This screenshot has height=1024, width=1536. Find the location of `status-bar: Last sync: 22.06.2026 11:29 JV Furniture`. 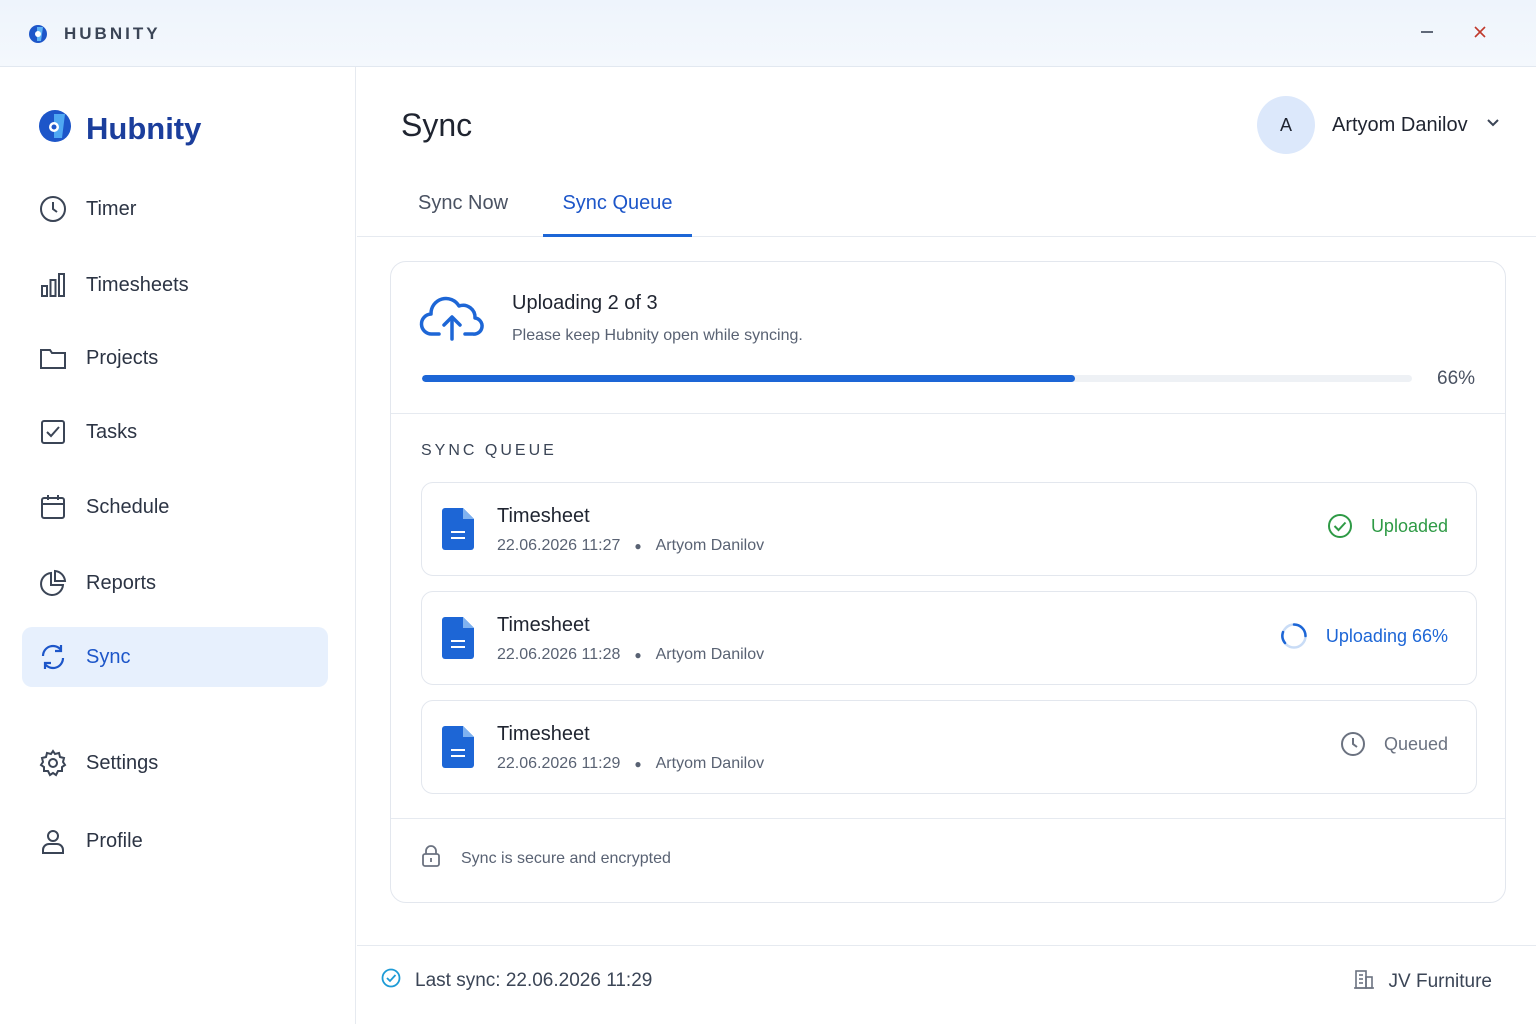

status-bar: Last sync: 22.06.2026 11:29 JV Furniture is located at coordinates (946, 984).